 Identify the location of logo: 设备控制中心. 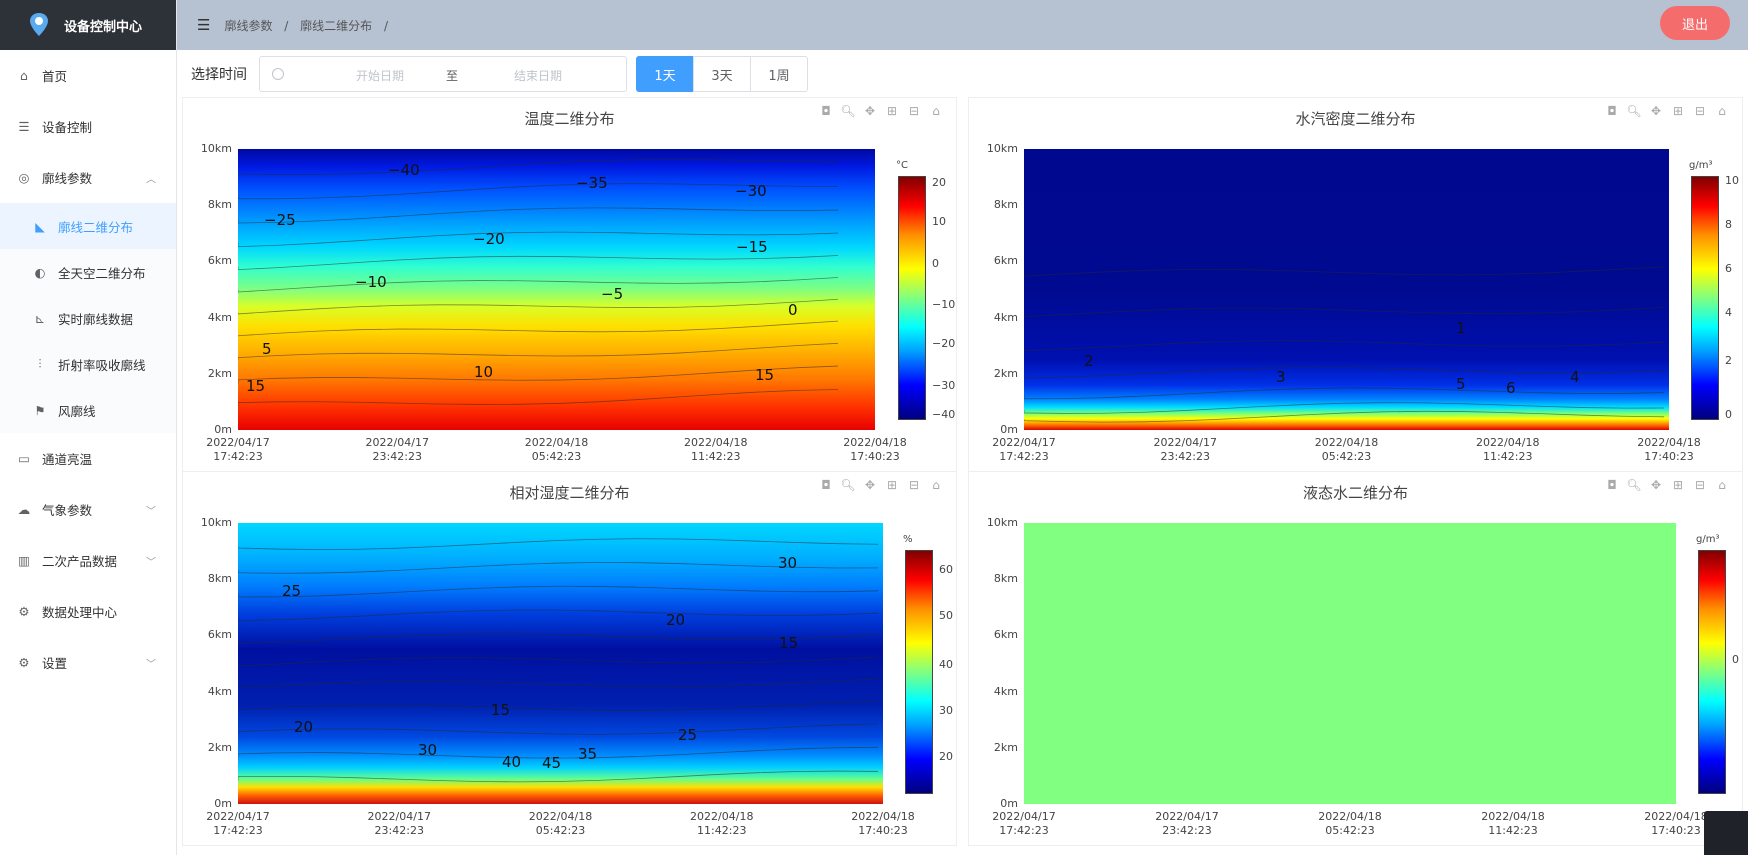
(88, 25).